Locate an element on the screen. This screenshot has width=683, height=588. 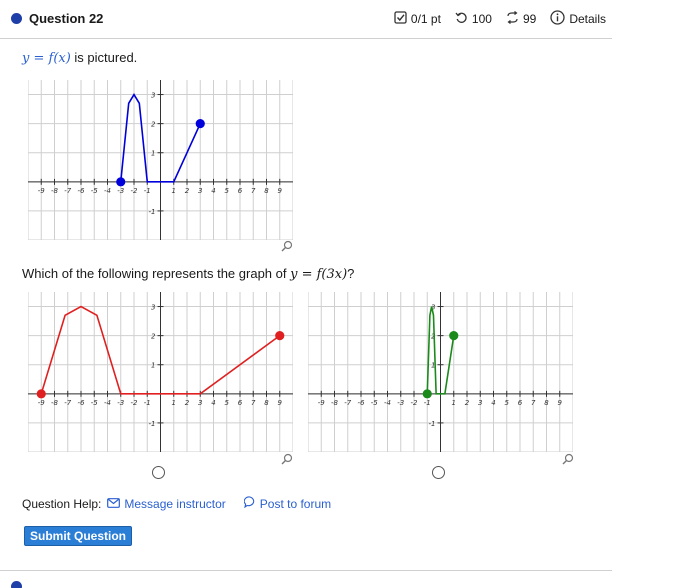
intro-text: is pictured. is located at coordinates (106, 57).